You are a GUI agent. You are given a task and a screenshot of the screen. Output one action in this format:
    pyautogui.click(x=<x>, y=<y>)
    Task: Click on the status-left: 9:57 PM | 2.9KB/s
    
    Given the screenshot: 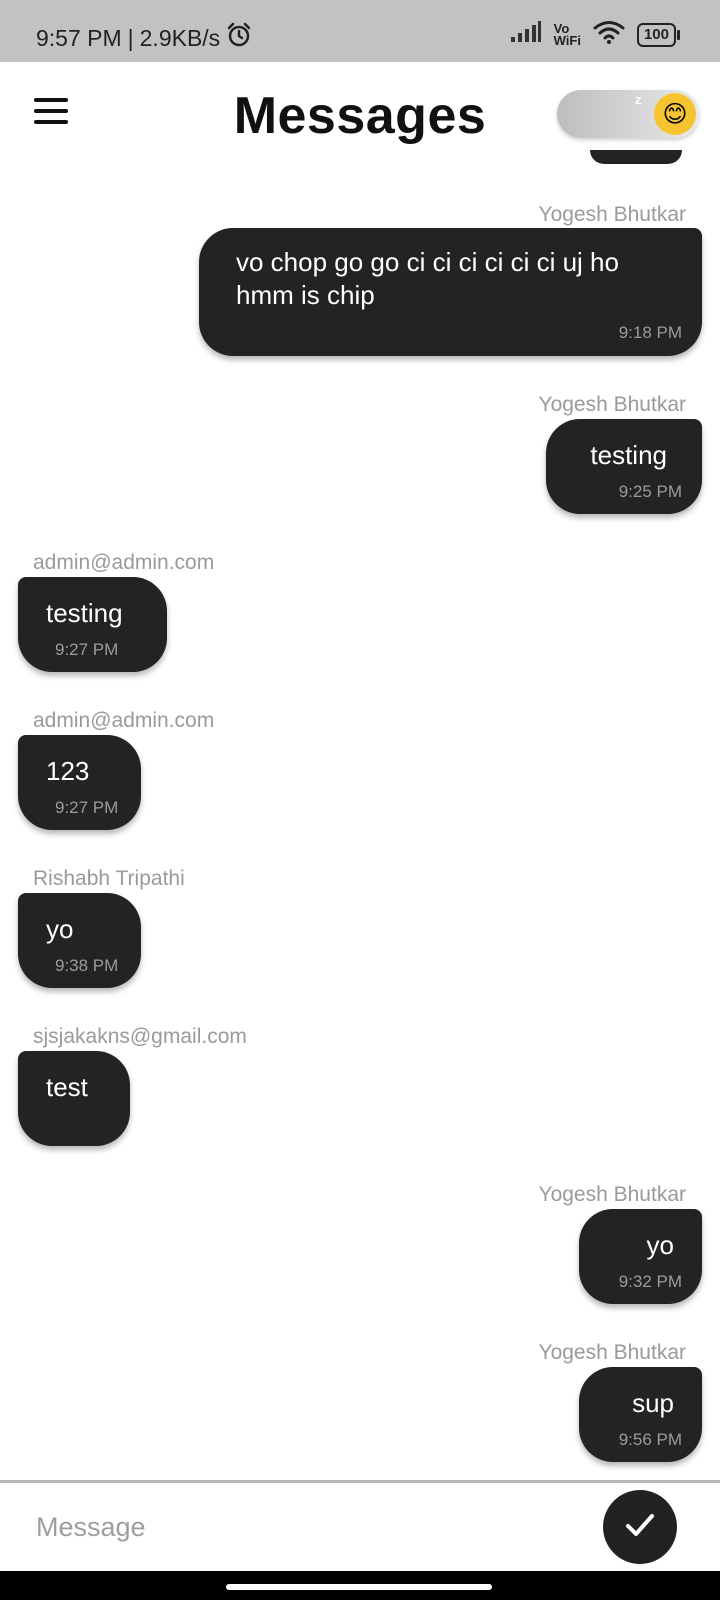 What is the action you would take?
    pyautogui.click(x=144, y=38)
    